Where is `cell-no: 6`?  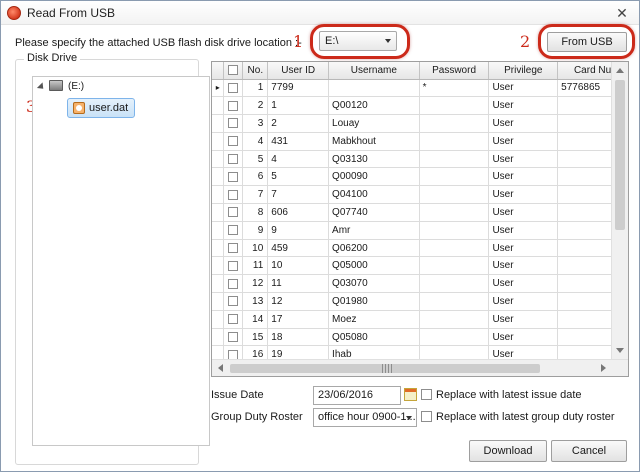 cell-no: 6 is located at coordinates (255, 177).